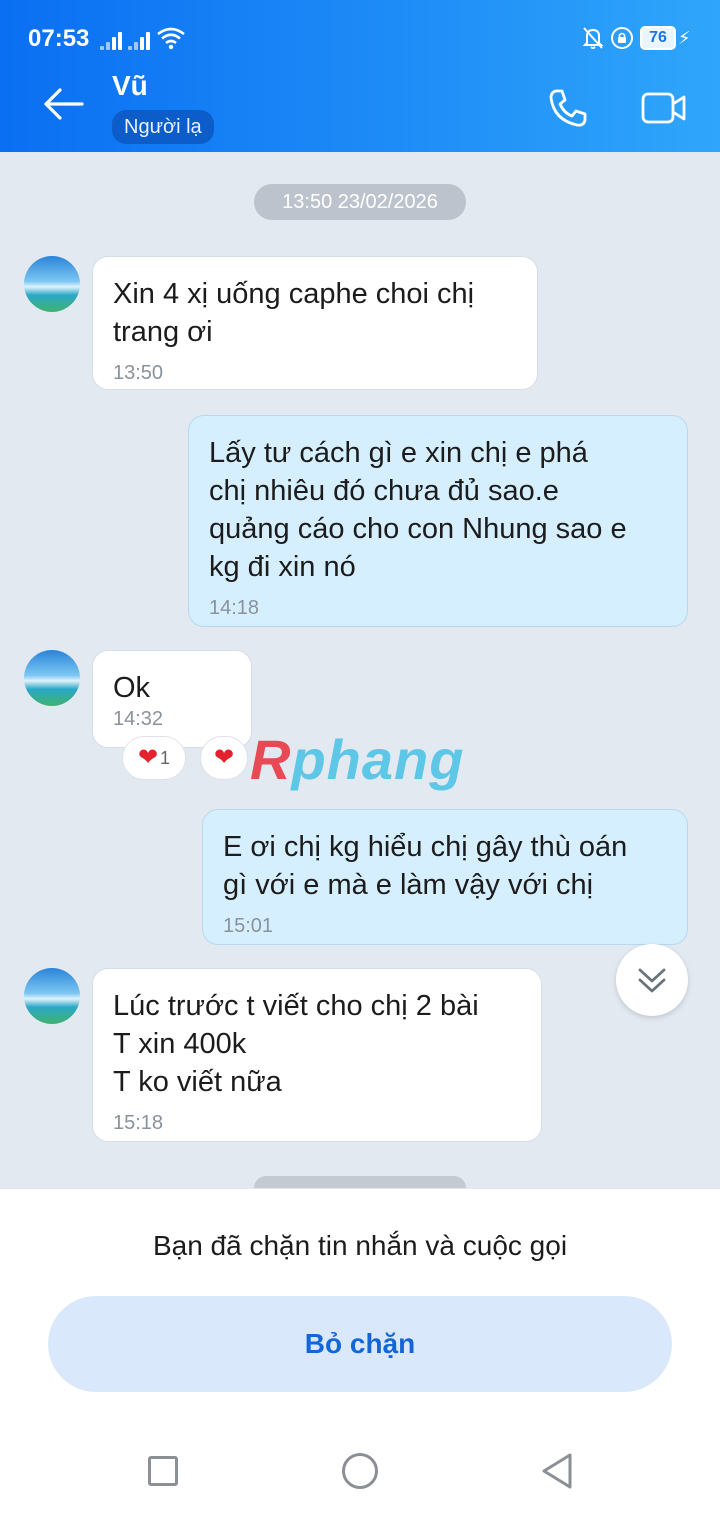 This screenshot has height=1520, width=720. Describe the element at coordinates (171, 38) in the screenshot. I see `wifi-icon` at that location.